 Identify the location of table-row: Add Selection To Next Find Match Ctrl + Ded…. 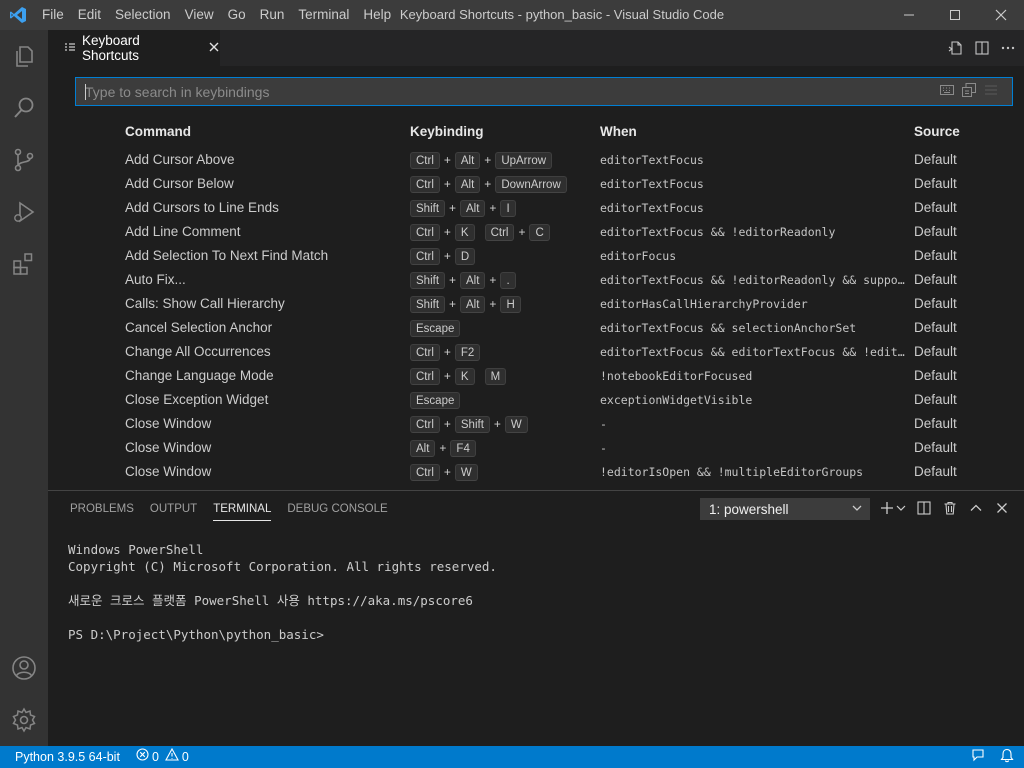
(545, 256).